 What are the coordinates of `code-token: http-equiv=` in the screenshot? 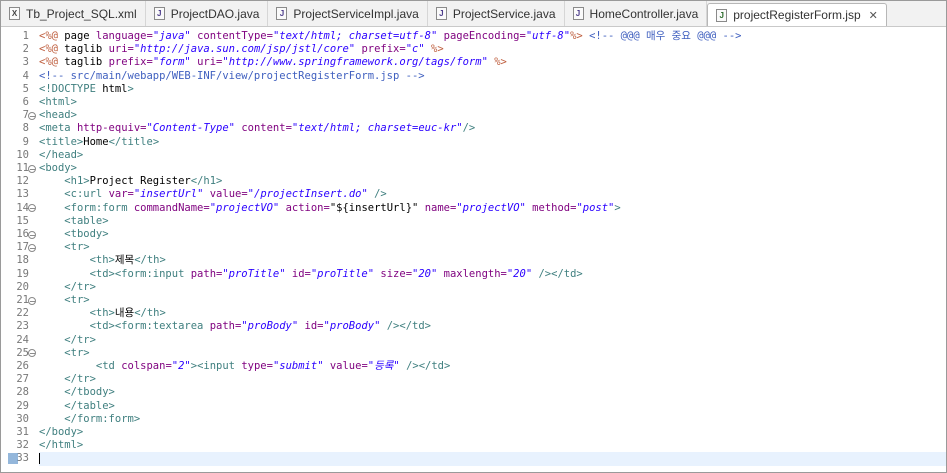 It's located at (111, 128).